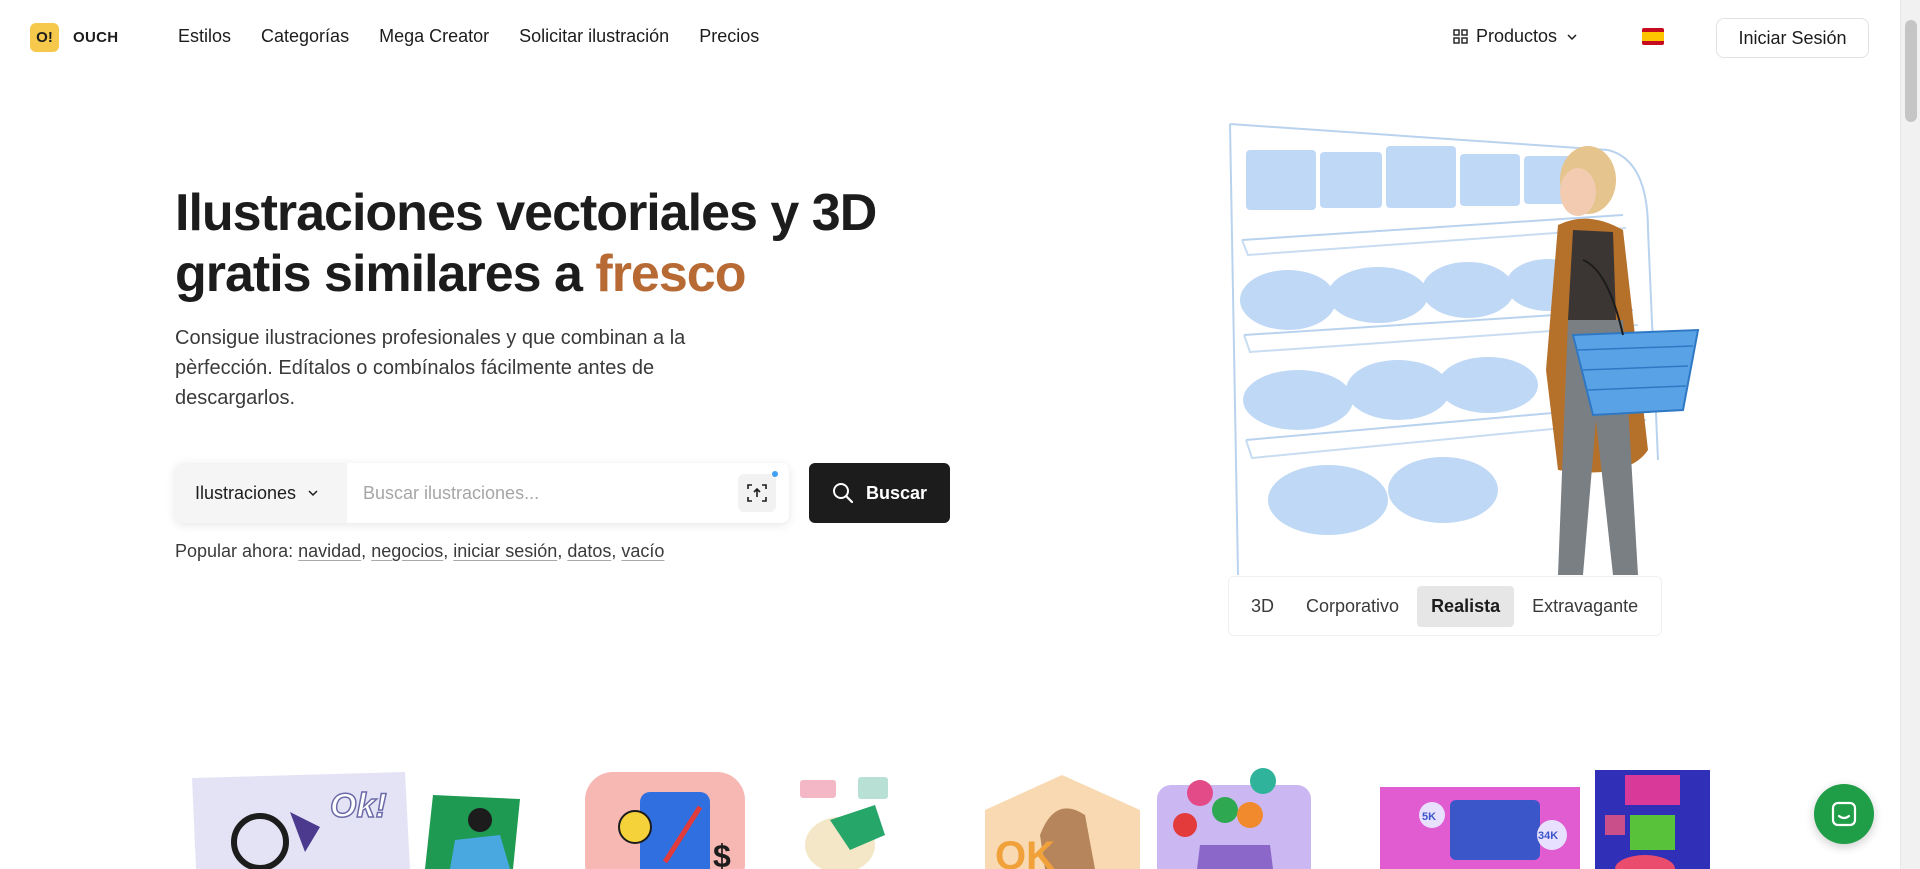 The image size is (1920, 869). What do you see at coordinates (472, 832) in the screenshot?
I see `person-on-green-card` at bounding box center [472, 832].